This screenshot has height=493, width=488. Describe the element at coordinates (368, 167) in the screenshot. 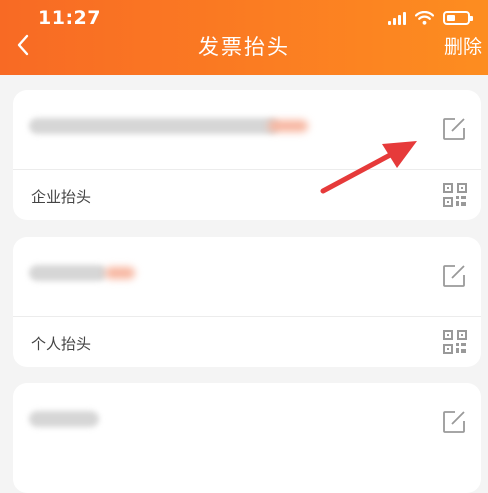

I see `annotation-arrow-icon` at that location.